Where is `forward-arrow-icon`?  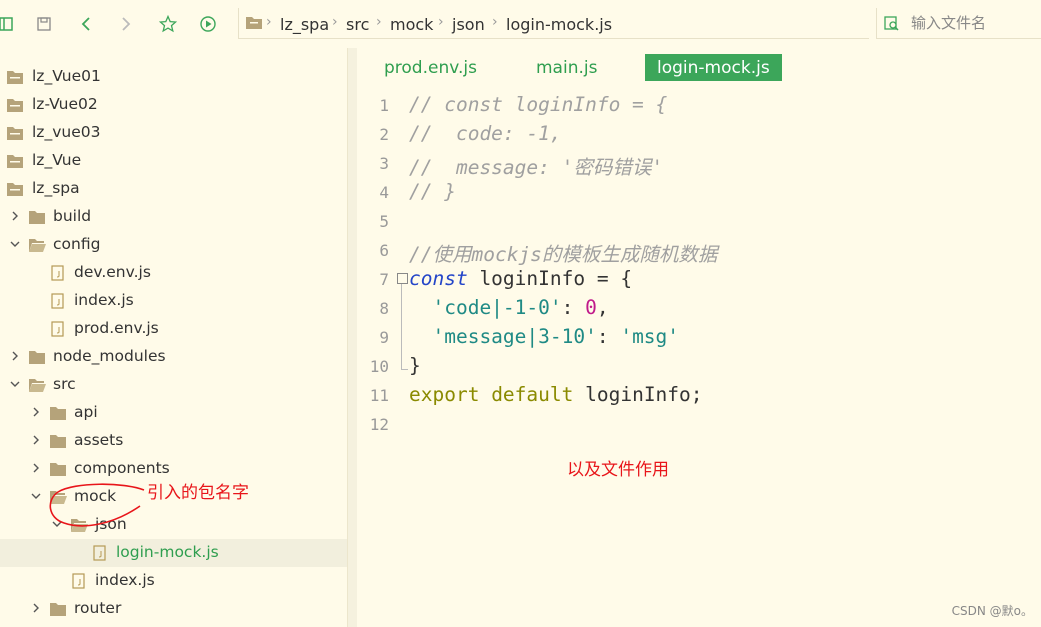
forward-arrow-icon is located at coordinates (126, 24).